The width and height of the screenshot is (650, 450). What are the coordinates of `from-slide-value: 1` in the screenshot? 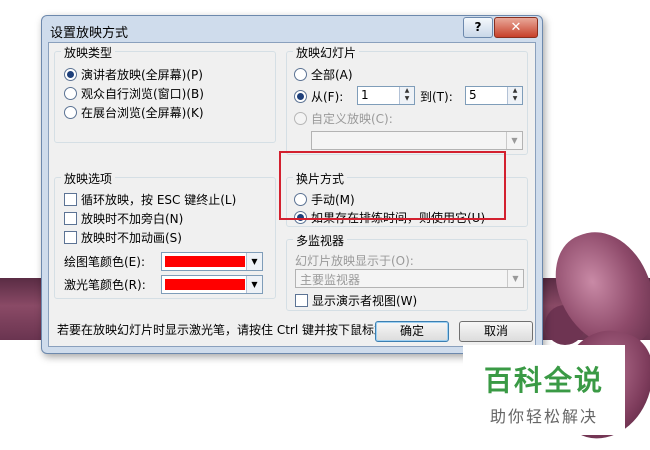 It's located at (365, 95).